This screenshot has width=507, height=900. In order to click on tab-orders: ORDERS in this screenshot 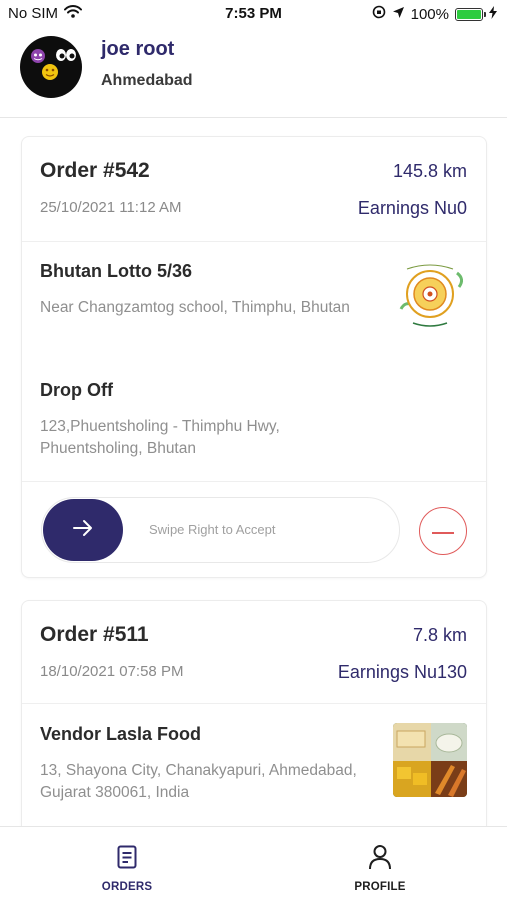, I will do `click(127, 863)`.